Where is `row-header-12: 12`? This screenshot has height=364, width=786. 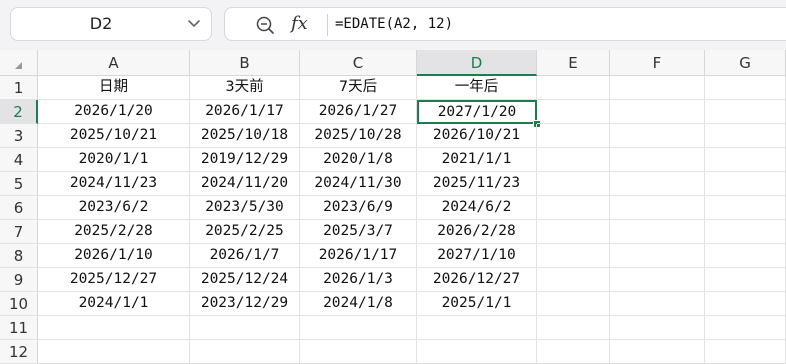
row-header-12: 12 is located at coordinates (19, 352).